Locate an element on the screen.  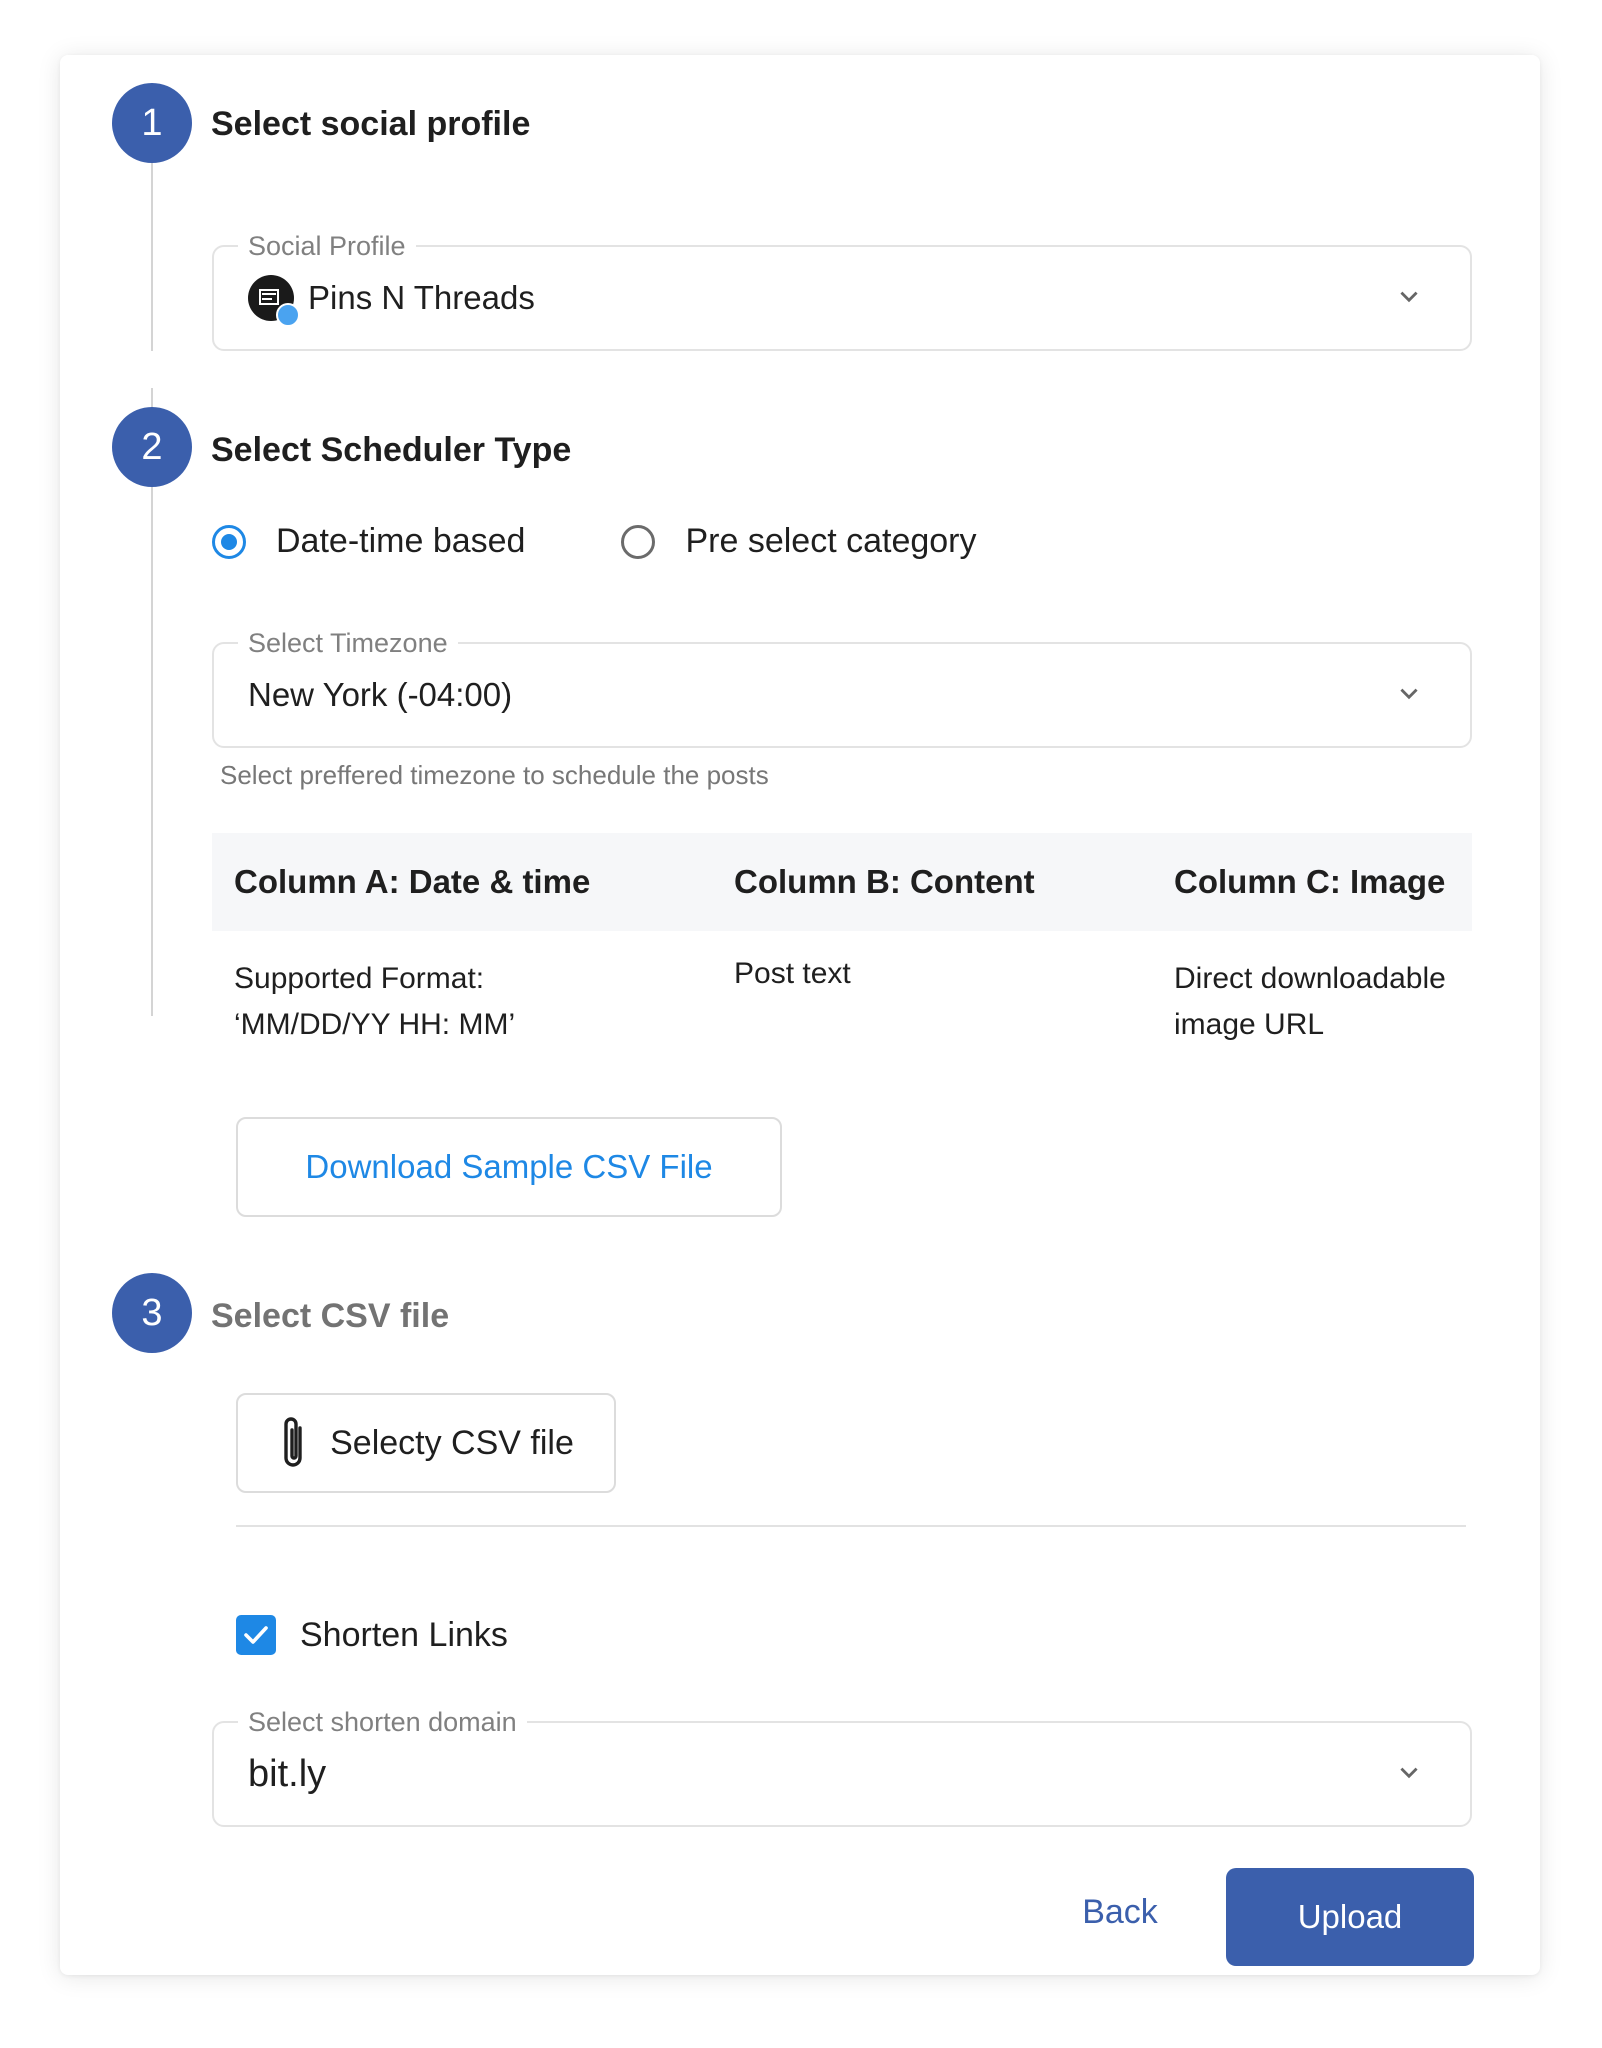
profile-avatar is located at coordinates (274, 301).